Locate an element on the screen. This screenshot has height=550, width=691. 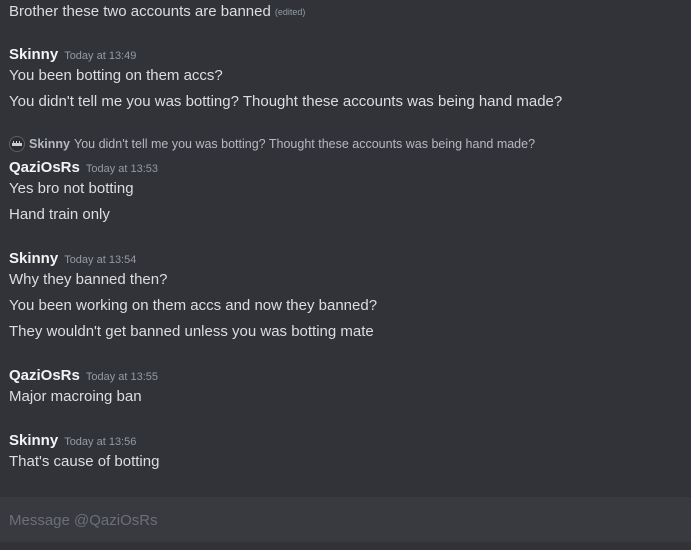
message-text: Hand train only is located at coordinates (59, 214).